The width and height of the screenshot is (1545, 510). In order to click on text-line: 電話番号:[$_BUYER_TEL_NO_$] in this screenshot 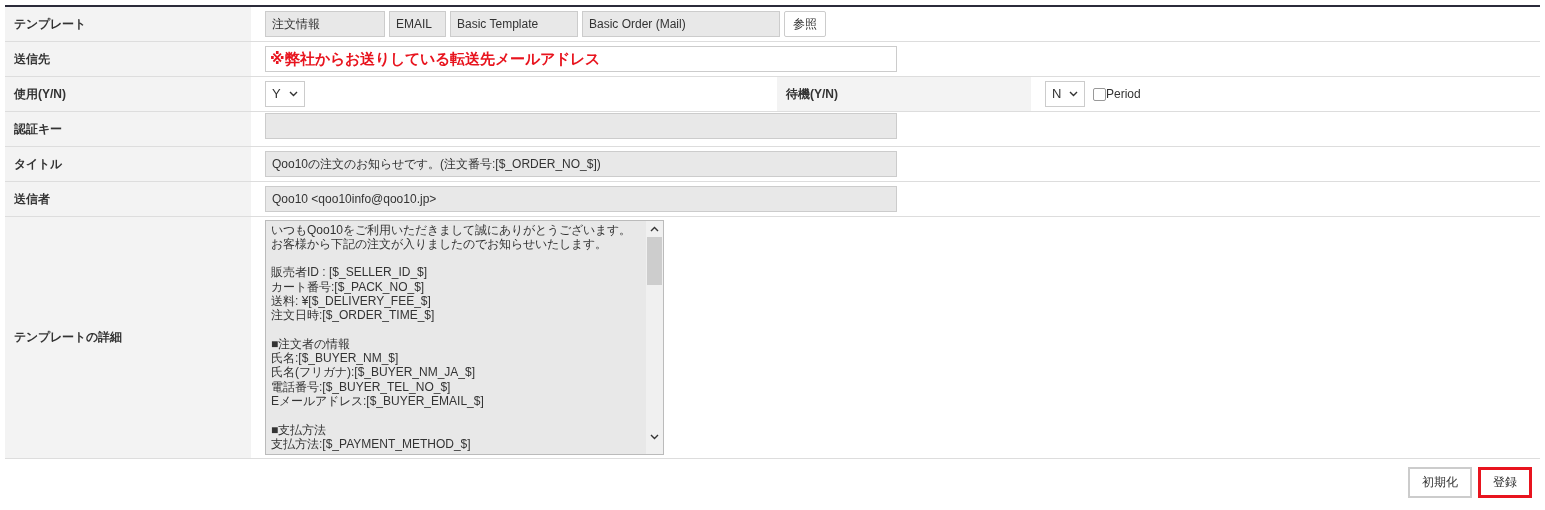, I will do `click(361, 387)`.